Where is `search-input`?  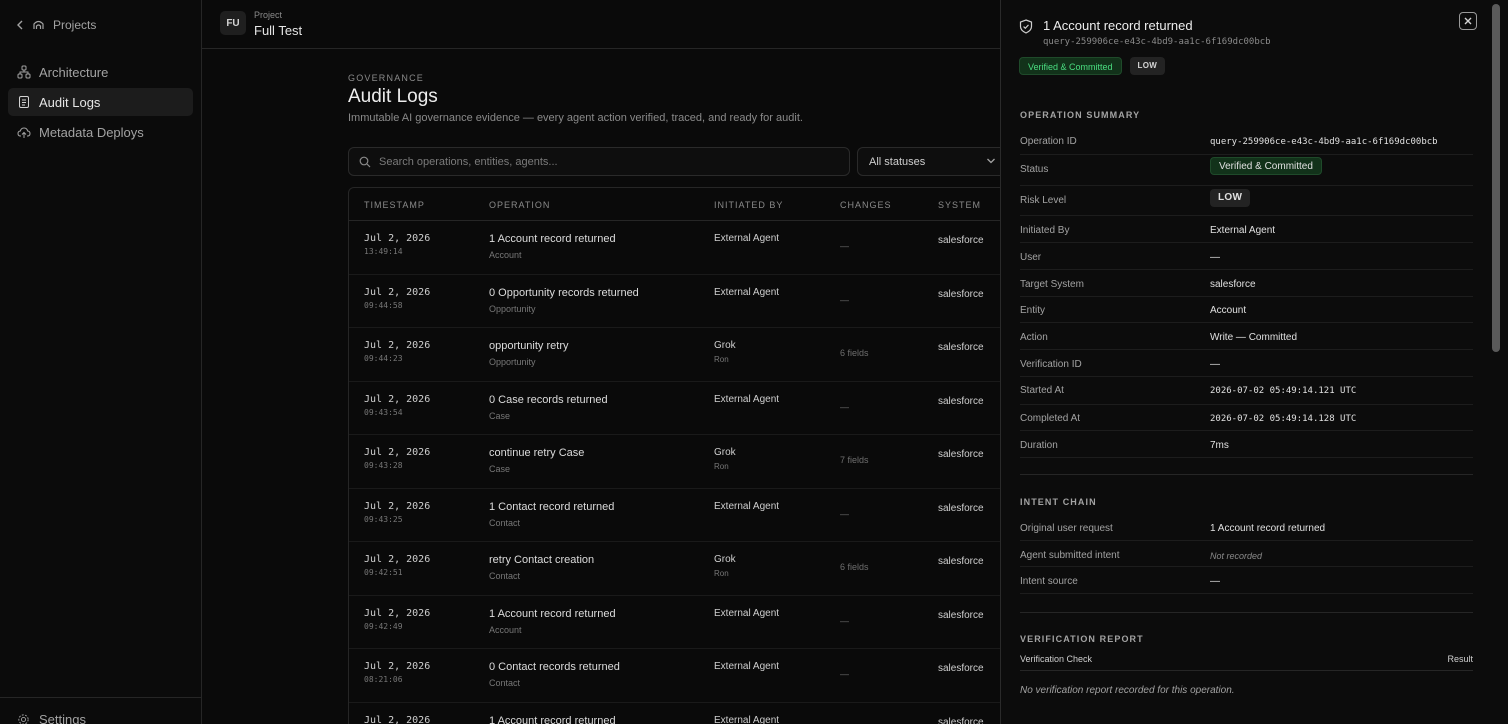
search-input is located at coordinates (599, 161).